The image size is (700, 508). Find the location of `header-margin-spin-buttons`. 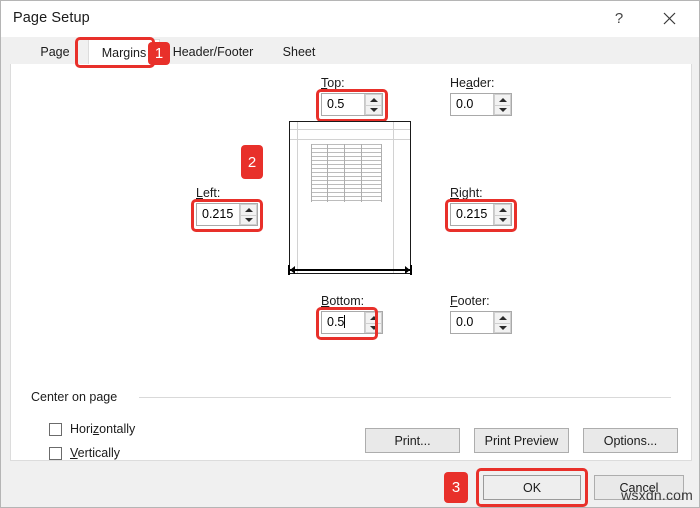

header-margin-spin-buttons is located at coordinates (502, 104).